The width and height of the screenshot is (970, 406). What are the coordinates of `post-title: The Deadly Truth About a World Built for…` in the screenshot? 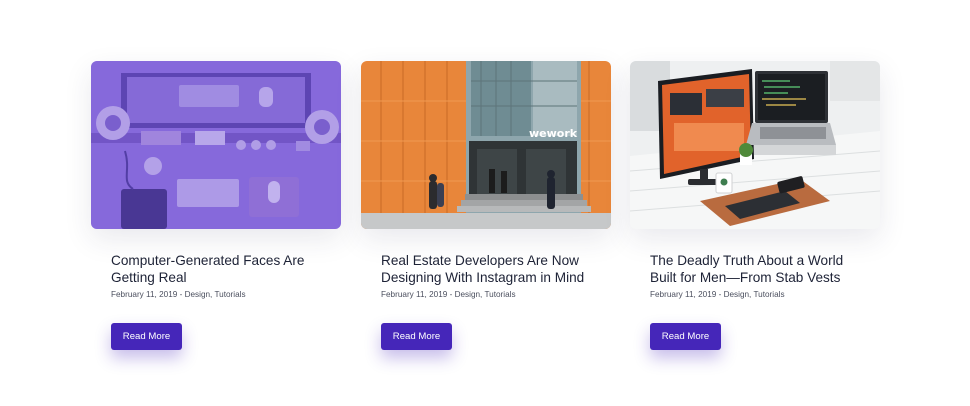 It's located at (755, 269).